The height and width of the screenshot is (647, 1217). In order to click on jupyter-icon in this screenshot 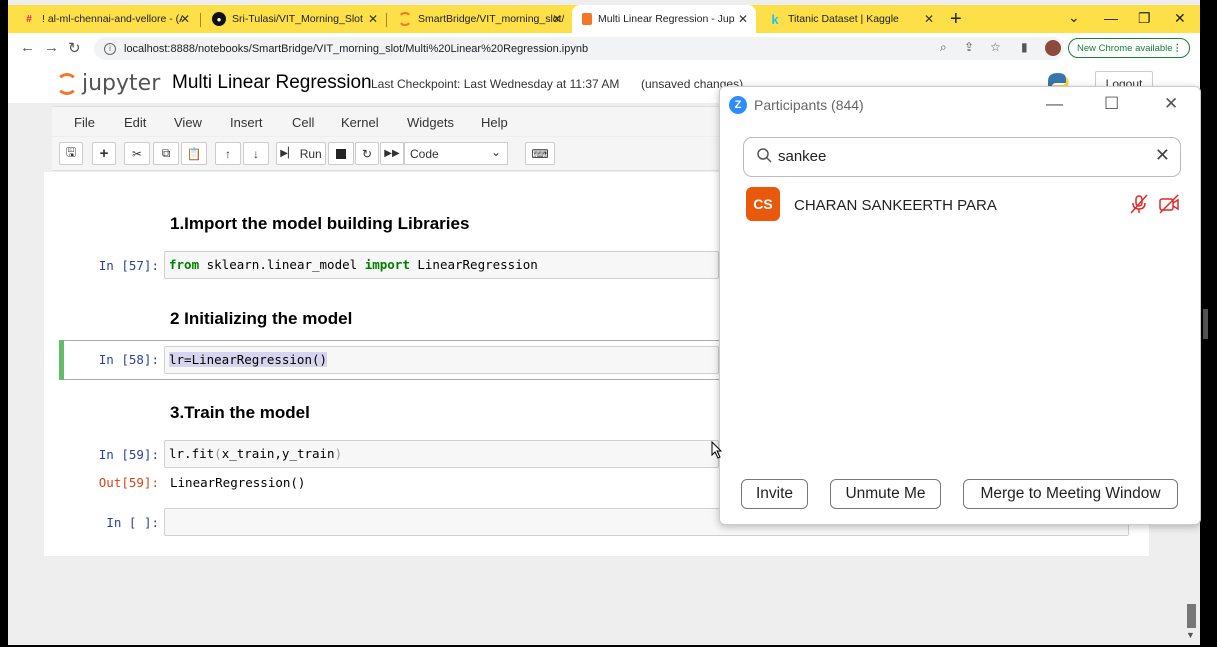, I will do `click(405, 19)`.